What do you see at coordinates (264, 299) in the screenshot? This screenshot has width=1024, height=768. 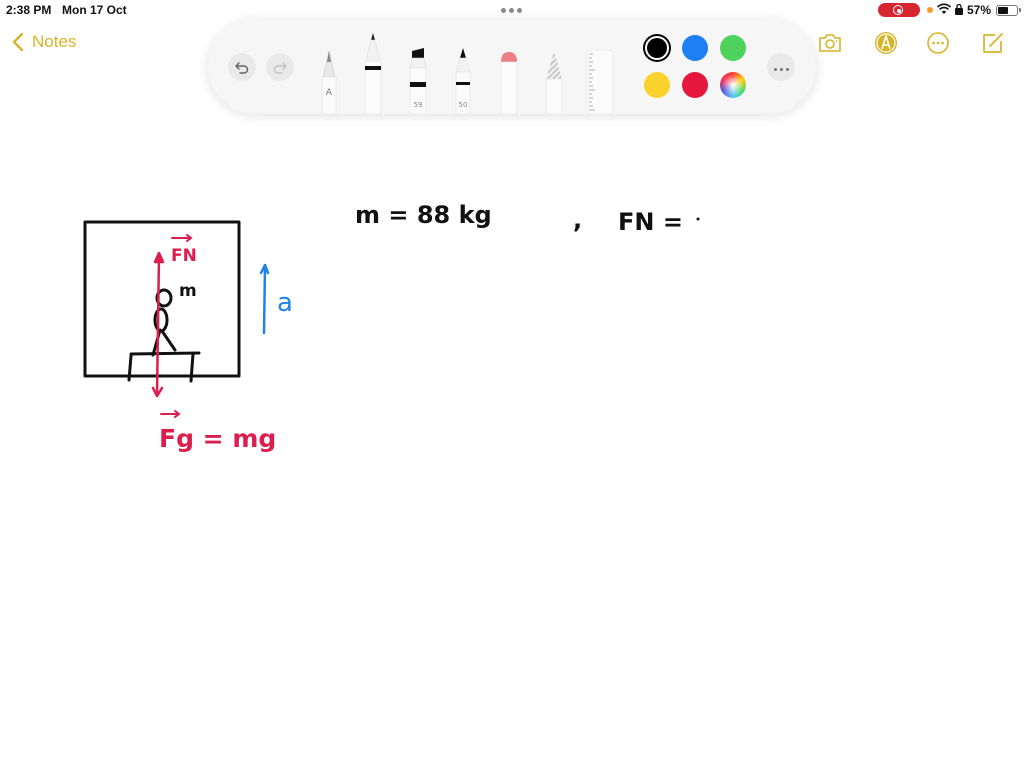 I see `acceleration-arrow` at bounding box center [264, 299].